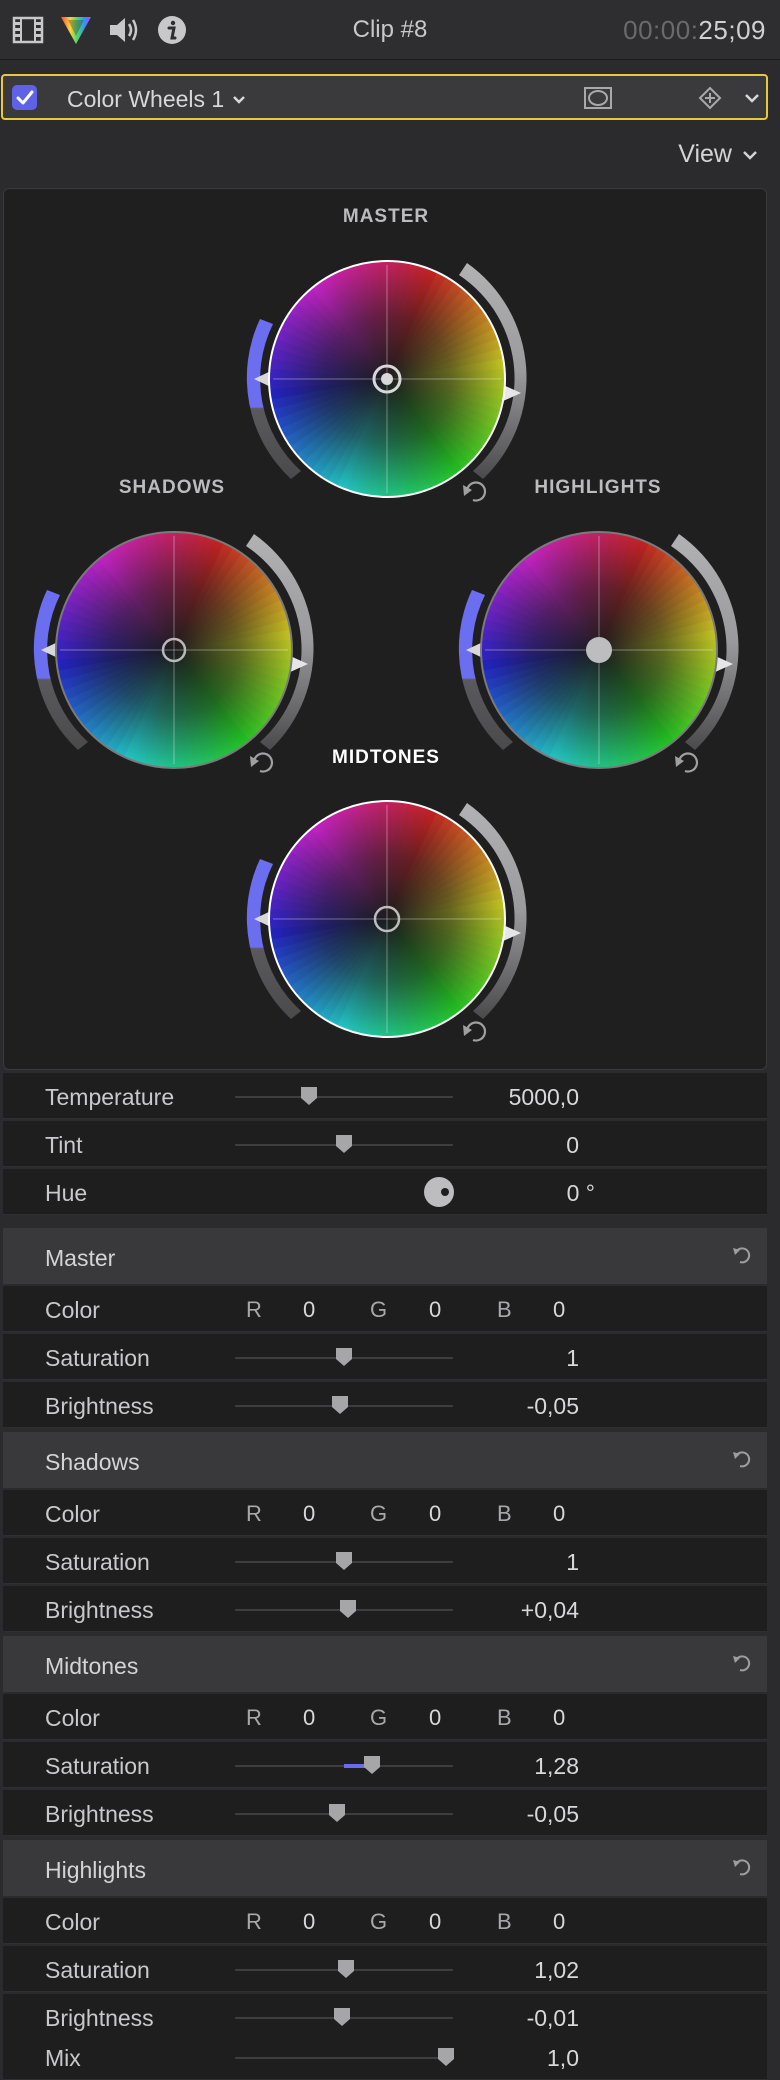  What do you see at coordinates (710, 98) in the screenshot?
I see `keyframe-icon` at bounding box center [710, 98].